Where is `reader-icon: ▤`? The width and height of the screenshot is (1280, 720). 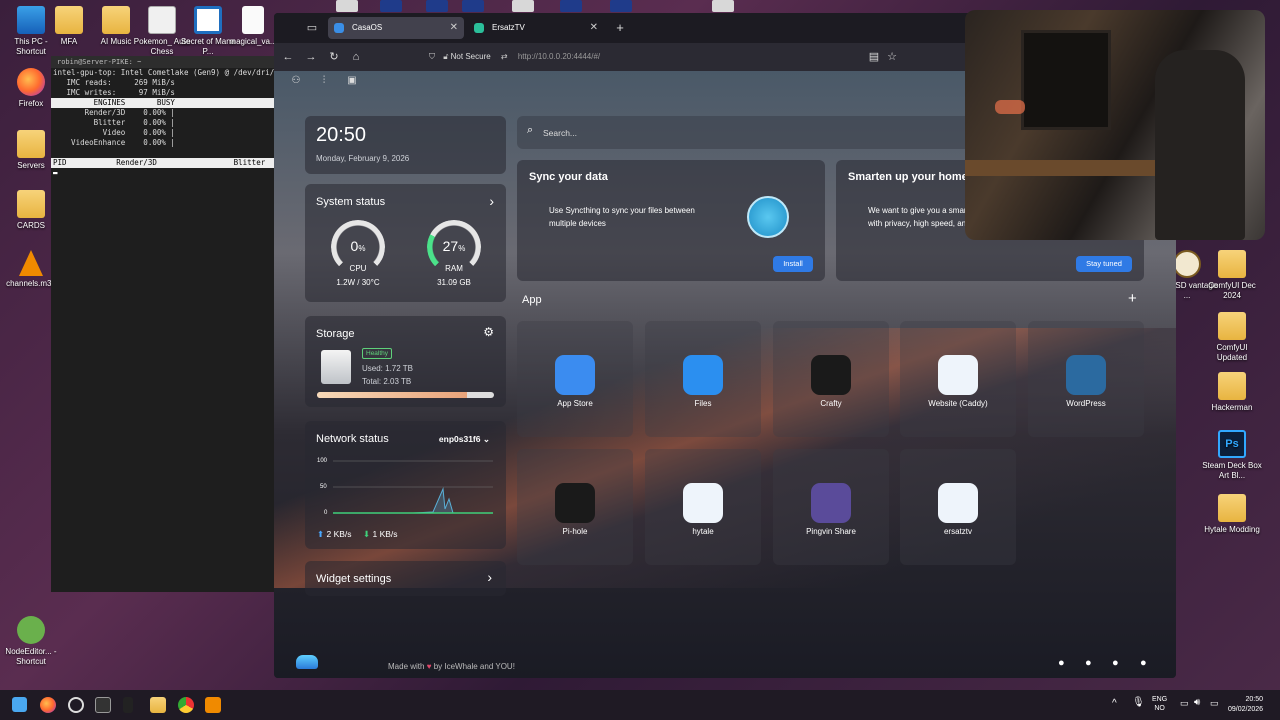 reader-icon: ▤ is located at coordinates (874, 57).